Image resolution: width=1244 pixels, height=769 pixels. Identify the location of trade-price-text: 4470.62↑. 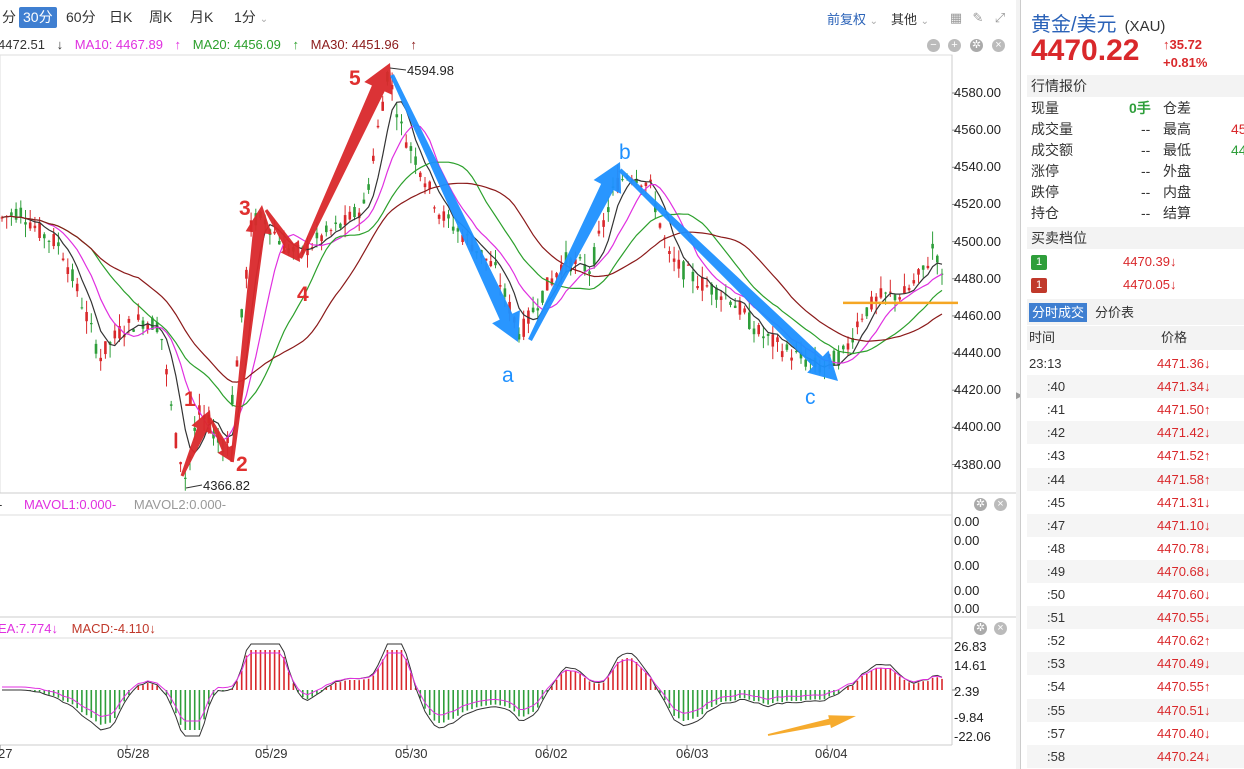
(1184, 641).